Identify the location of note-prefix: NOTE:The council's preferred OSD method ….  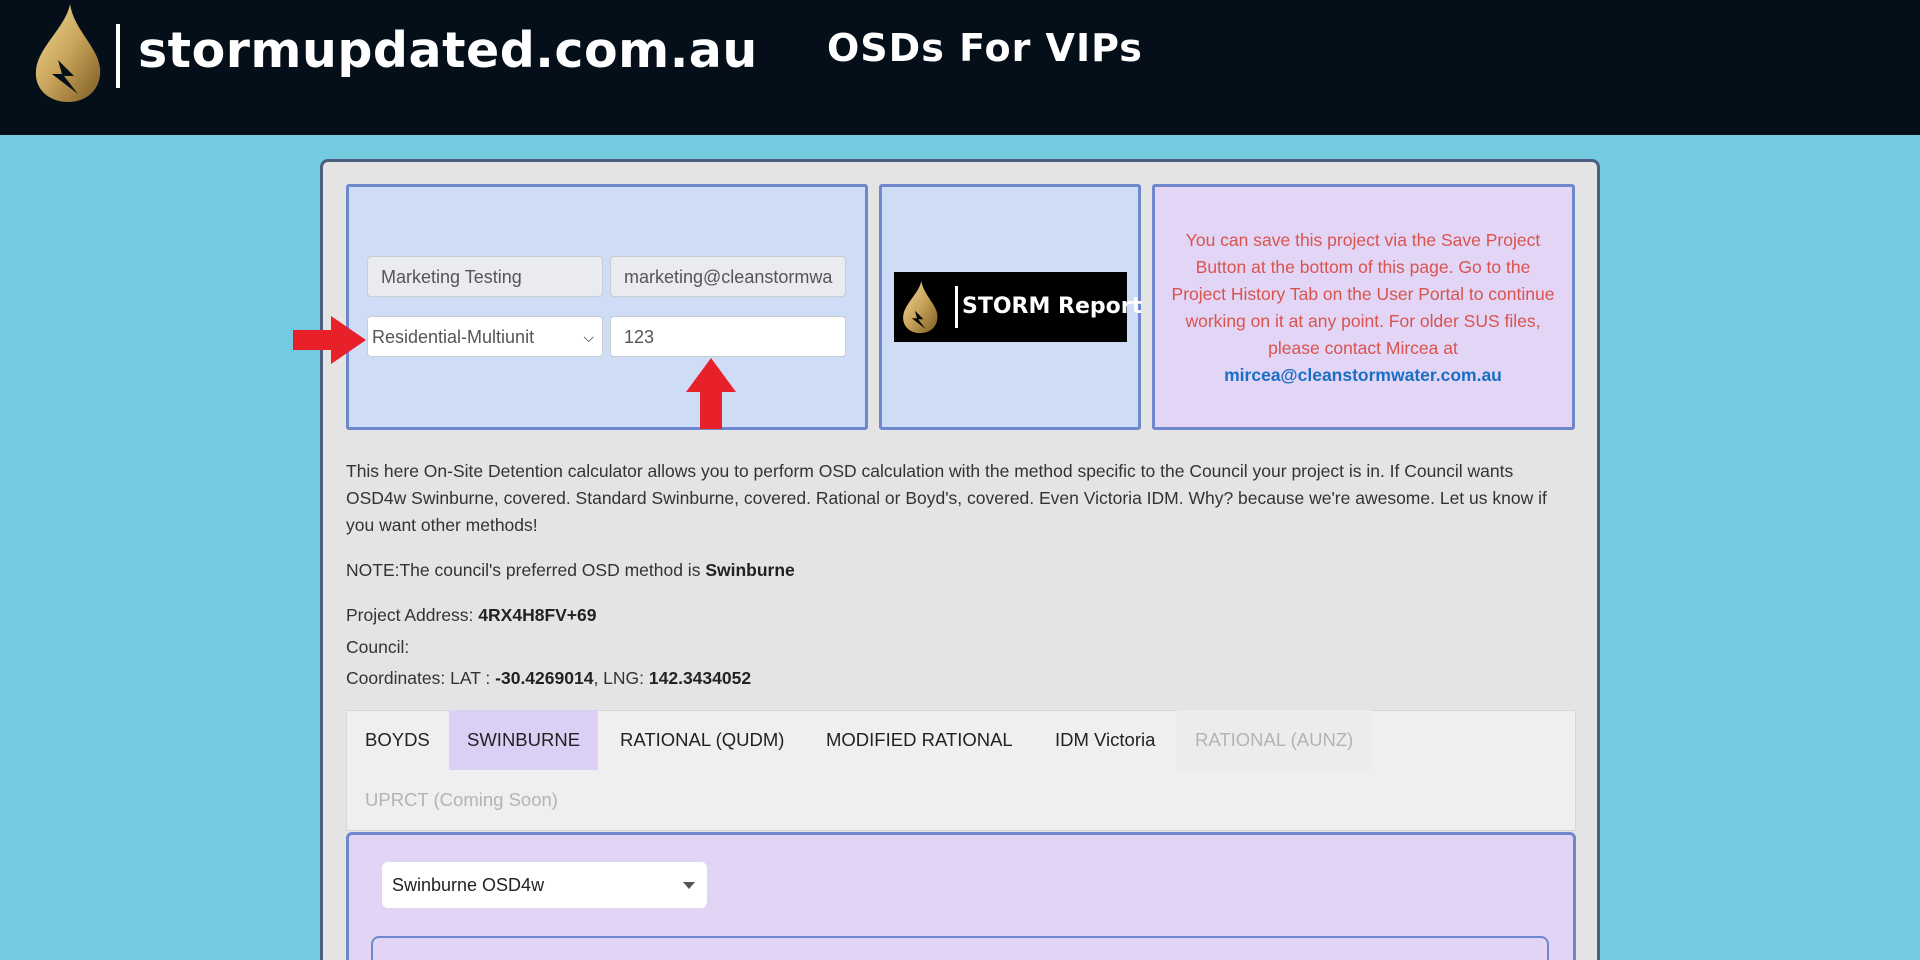
(526, 570).